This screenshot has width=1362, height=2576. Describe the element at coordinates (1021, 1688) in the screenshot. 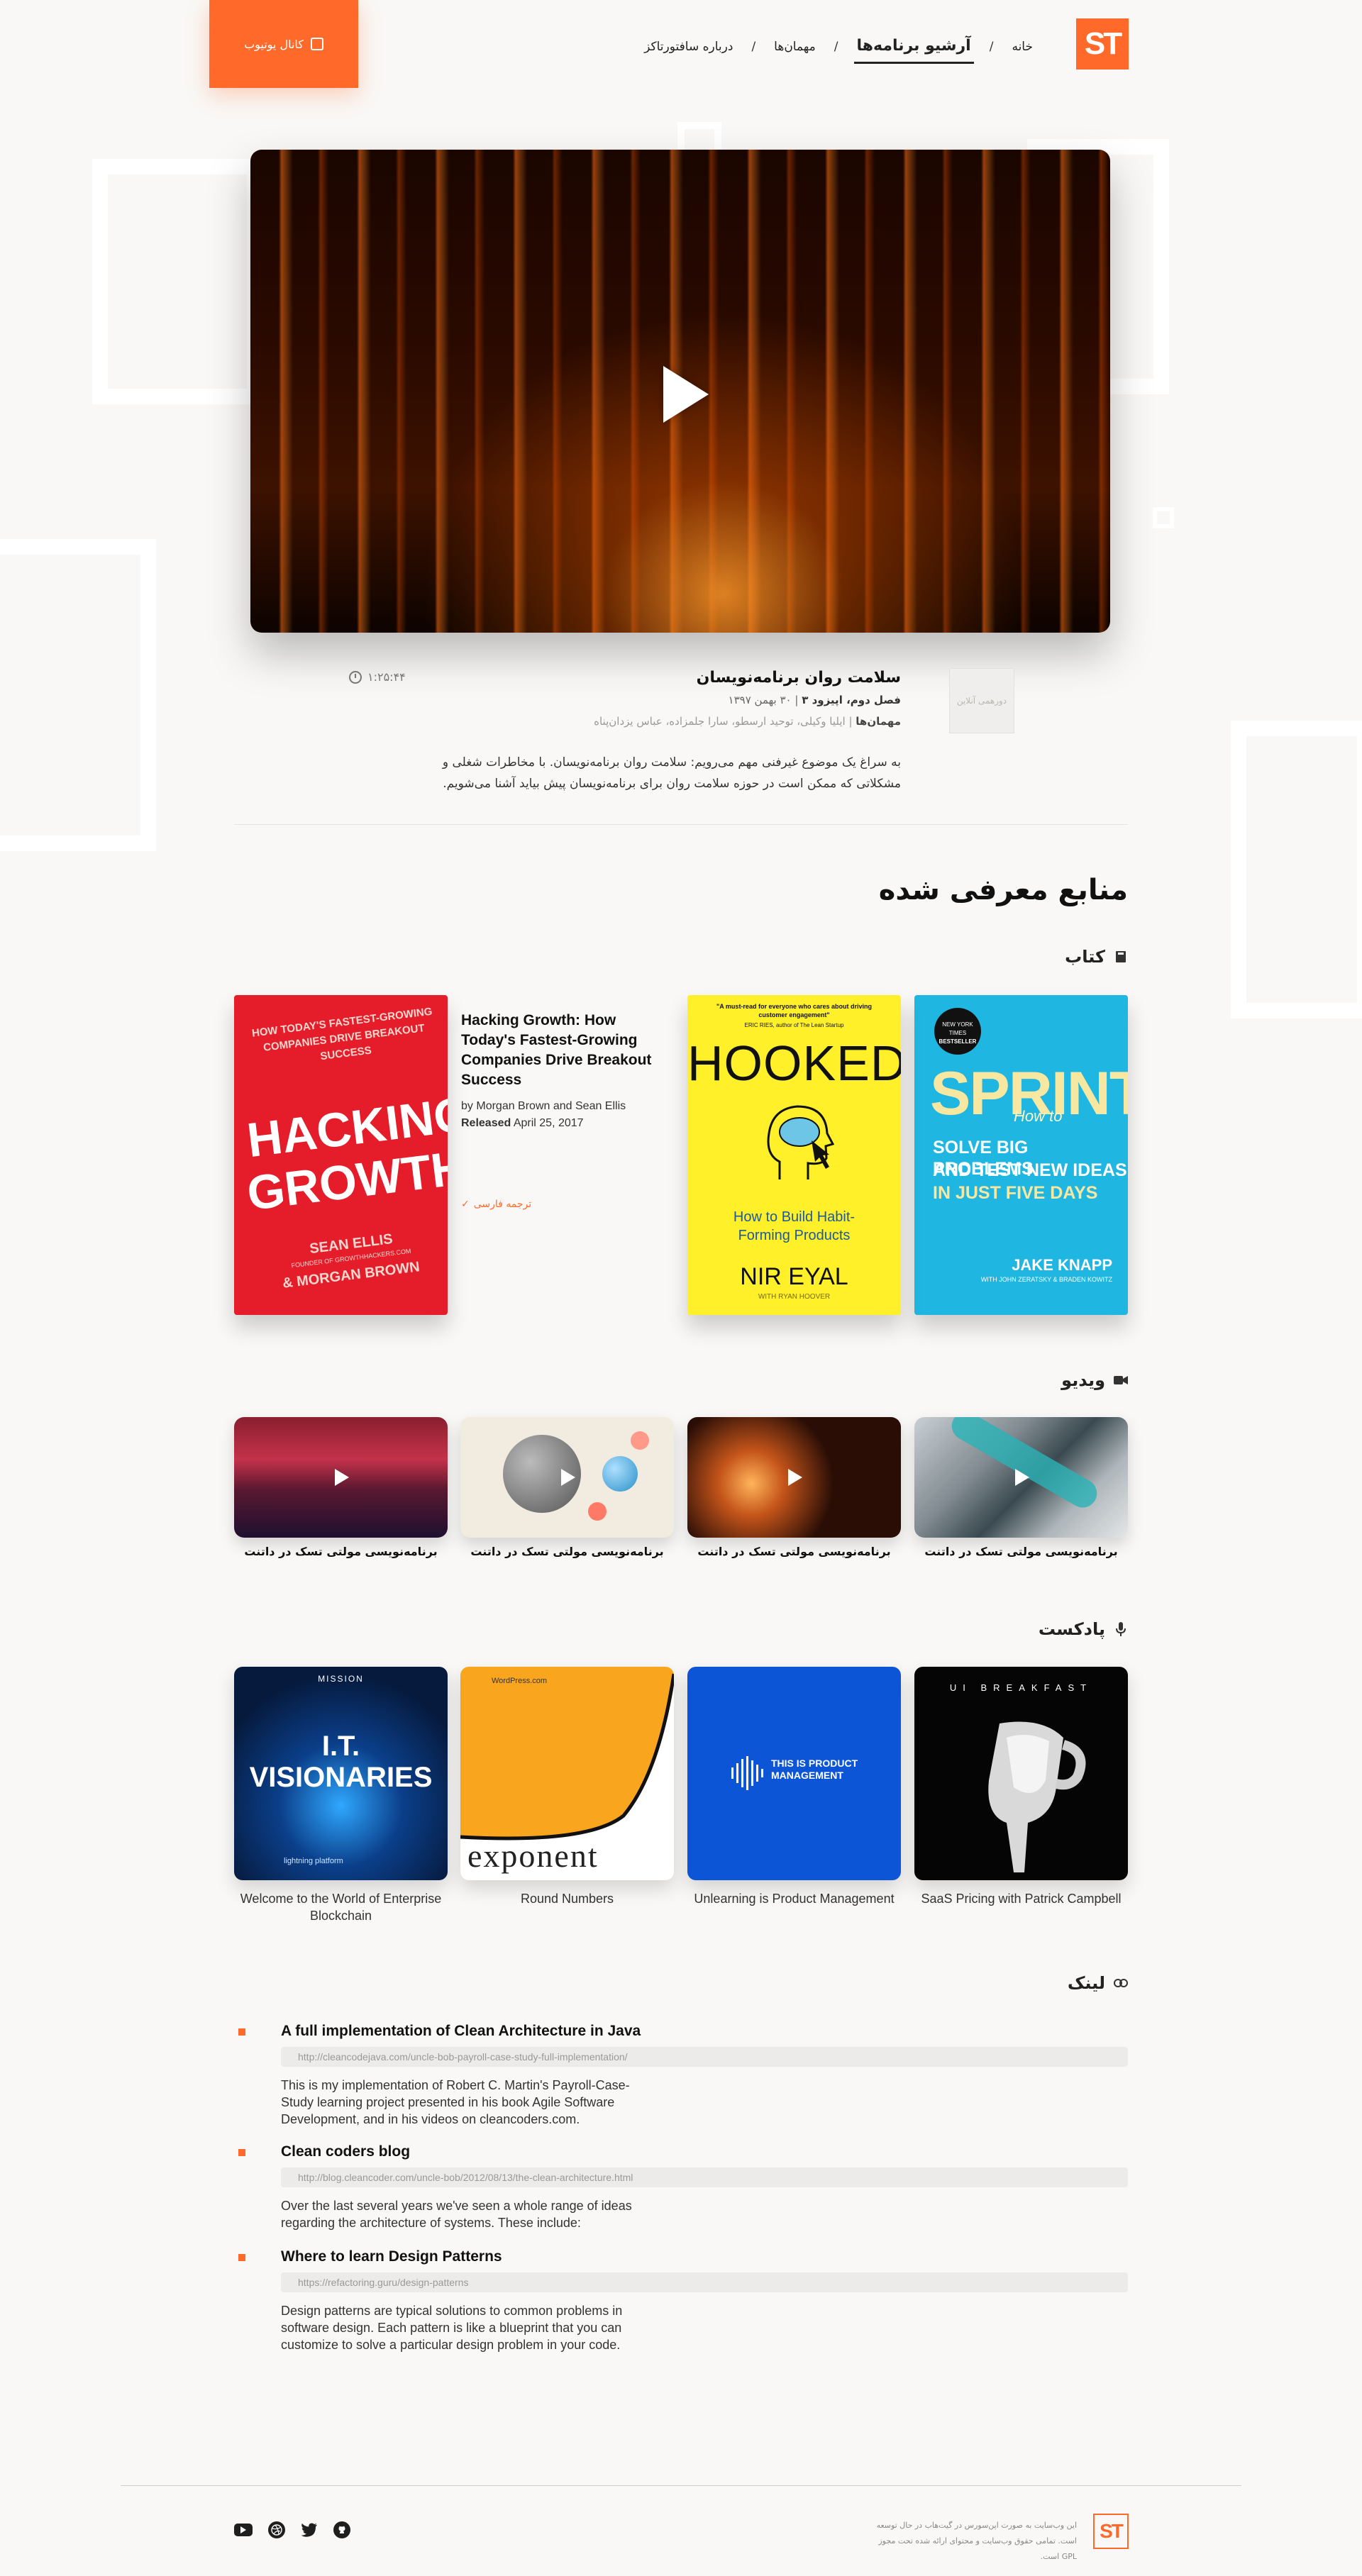

I see `podcast-art-text: UI BREAKFAST` at that location.